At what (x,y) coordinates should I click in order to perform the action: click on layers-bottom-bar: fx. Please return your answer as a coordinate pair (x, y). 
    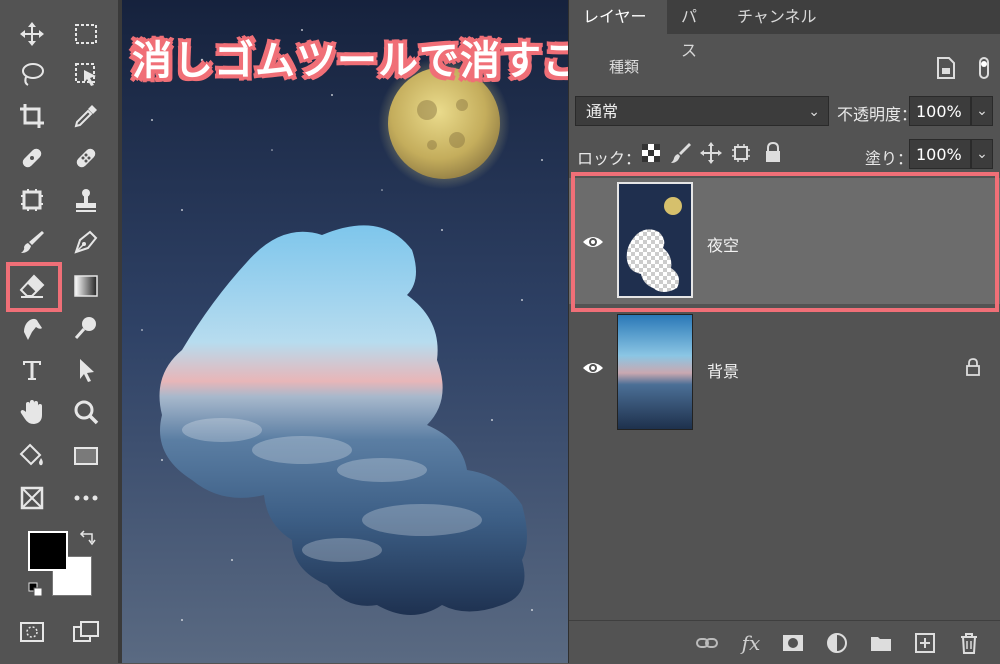
    Looking at the image, I should click on (784, 642).